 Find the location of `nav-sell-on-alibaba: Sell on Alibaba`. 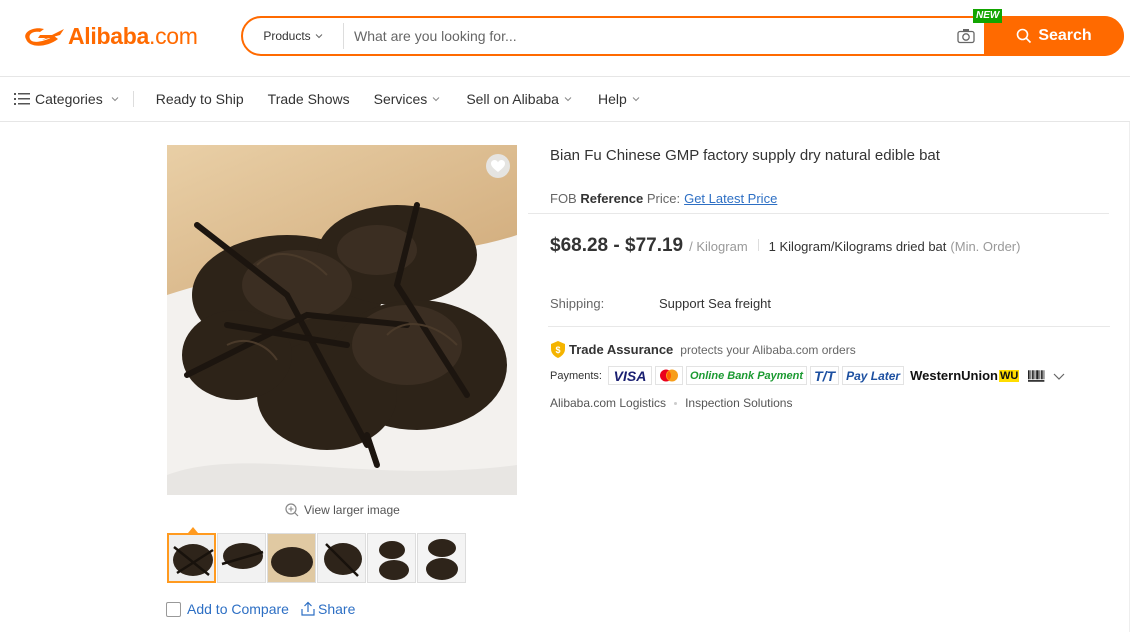

nav-sell-on-alibaba: Sell on Alibaba is located at coordinates (519, 99).